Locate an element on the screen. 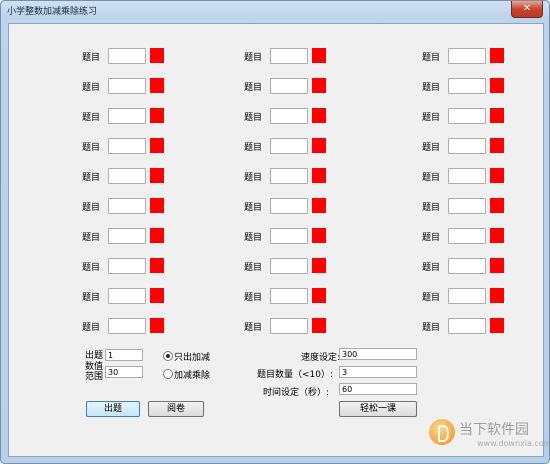 The image size is (550, 464). range-label-line3: 范围 is located at coordinates (94, 377).